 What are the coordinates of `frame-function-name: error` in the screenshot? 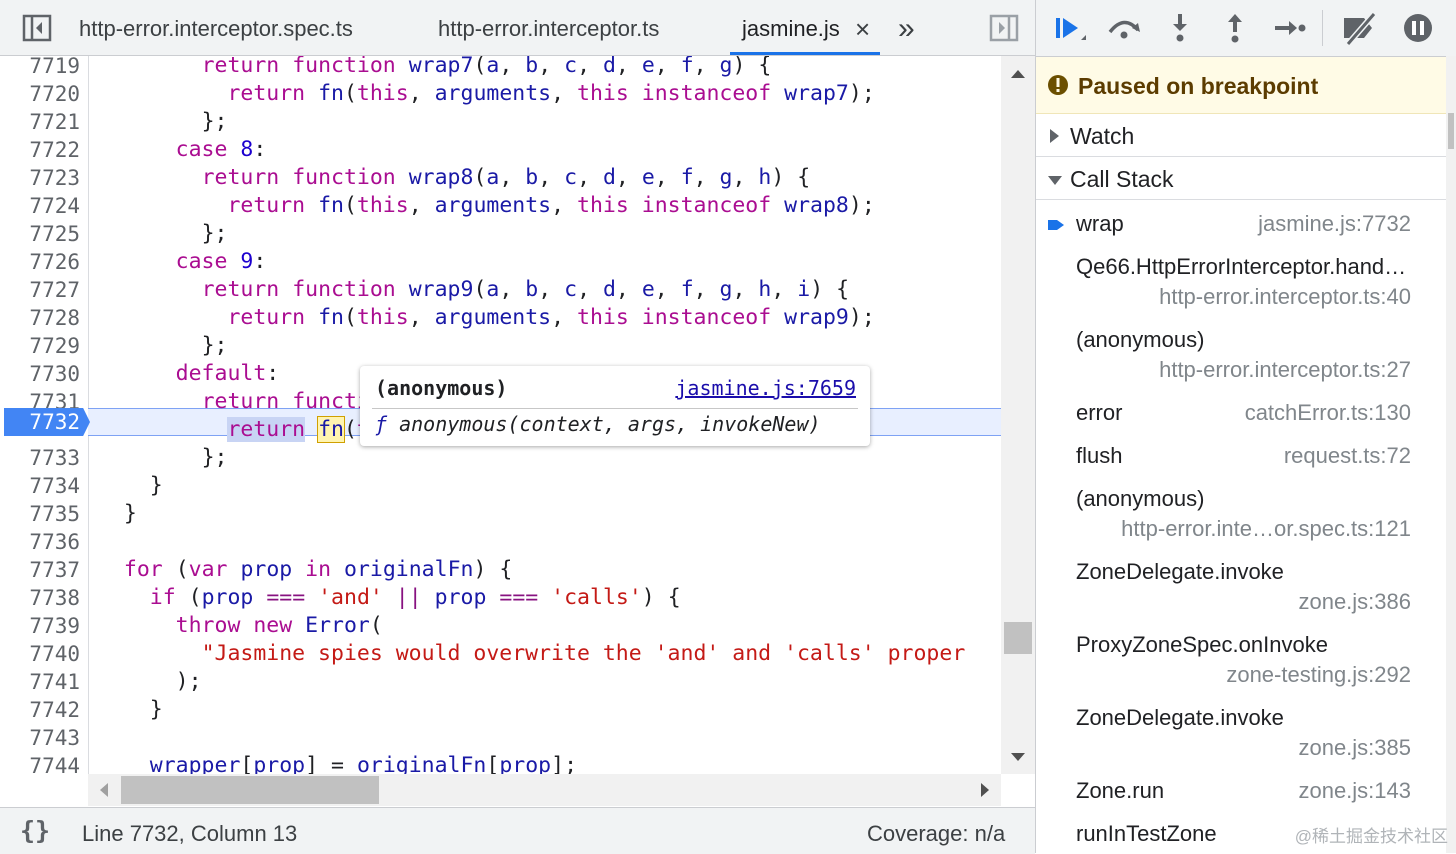 It's located at (1099, 412).